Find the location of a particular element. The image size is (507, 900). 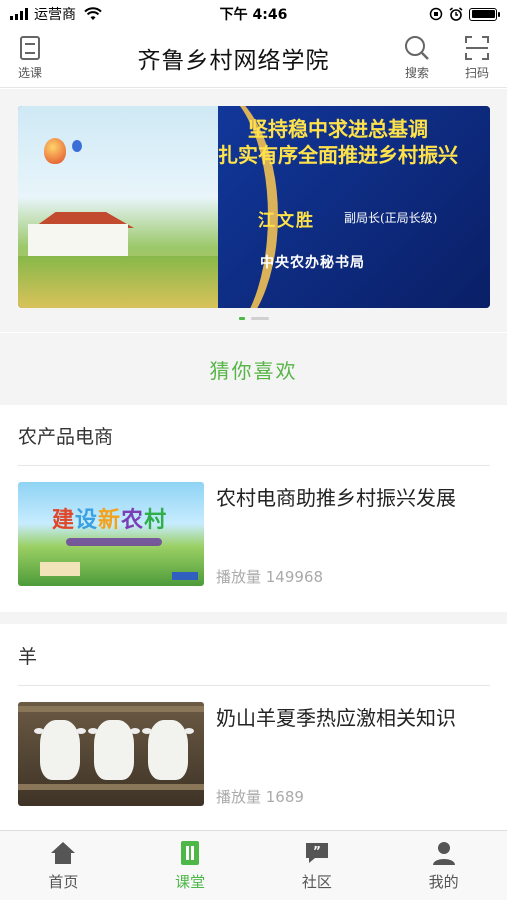

classroom-icon is located at coordinates (190, 853).